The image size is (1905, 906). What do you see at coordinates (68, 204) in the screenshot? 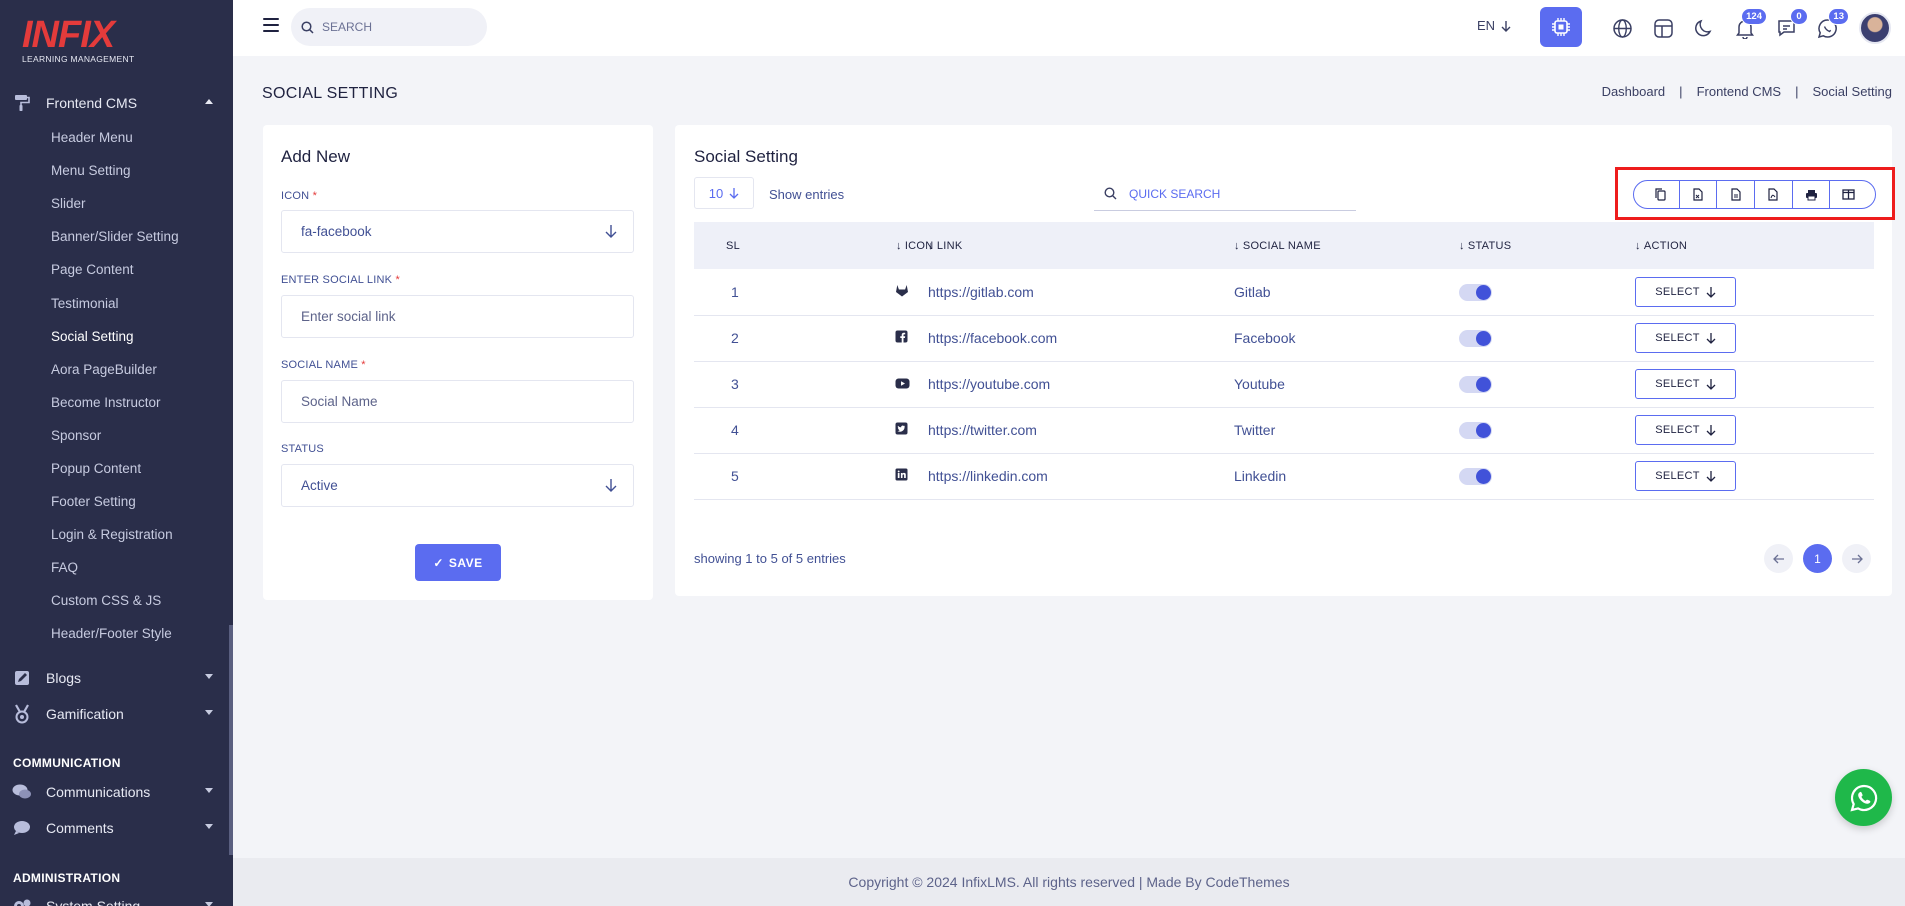
I see `sidebar-subitem-slider: Slider` at bounding box center [68, 204].